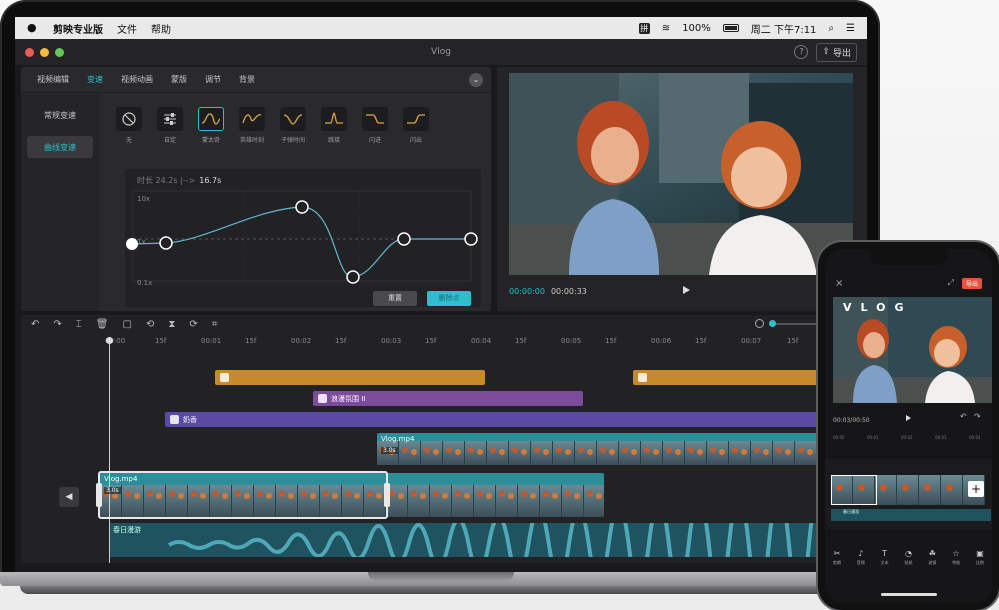  What do you see at coordinates (956, 564) in the screenshot?
I see `nav-effects: ☆ 特效` at bounding box center [956, 564].